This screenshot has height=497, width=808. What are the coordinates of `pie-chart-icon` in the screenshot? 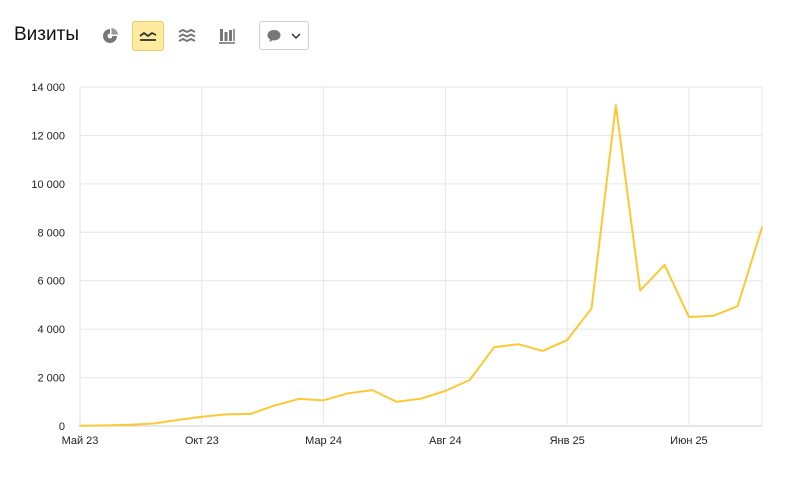 It's located at (110, 35).